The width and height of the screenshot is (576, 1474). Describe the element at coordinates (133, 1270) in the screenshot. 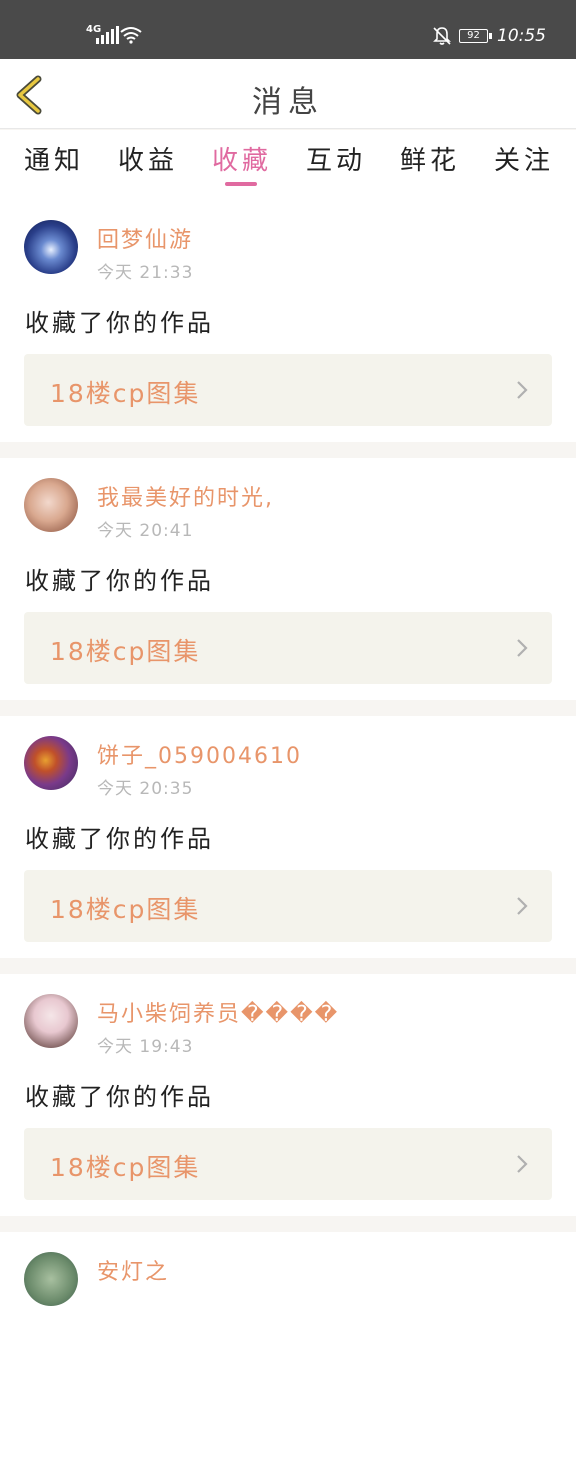

I see `username: 安灯之` at that location.